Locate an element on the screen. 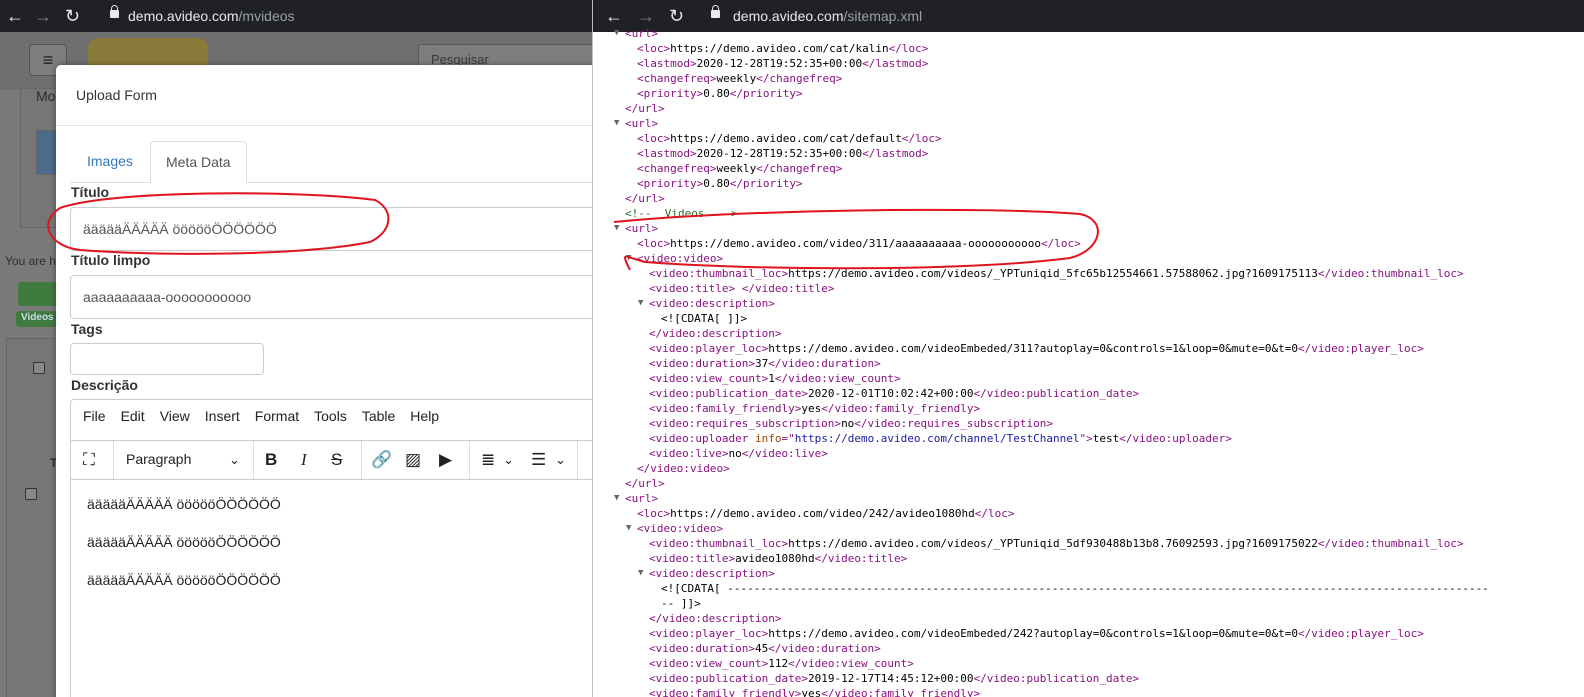 This screenshot has height=697, width=1584. xml-line: <video:title>avideo1080hd</video:title> is located at coordinates (778, 558).